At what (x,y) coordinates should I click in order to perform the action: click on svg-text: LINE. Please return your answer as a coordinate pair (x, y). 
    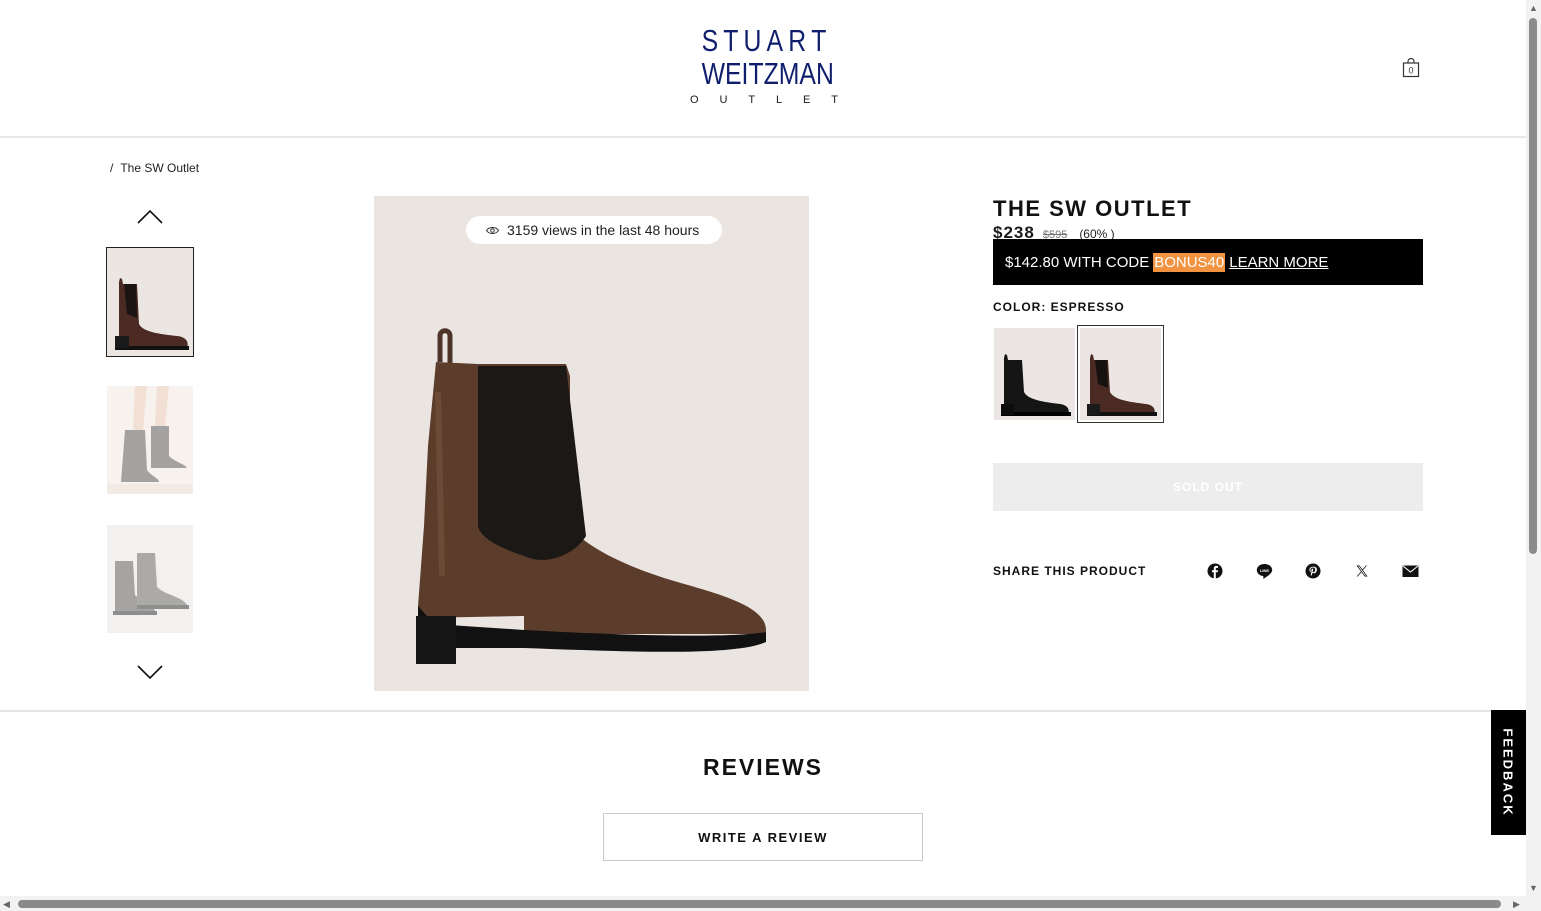
    Looking at the image, I should click on (1264, 570).